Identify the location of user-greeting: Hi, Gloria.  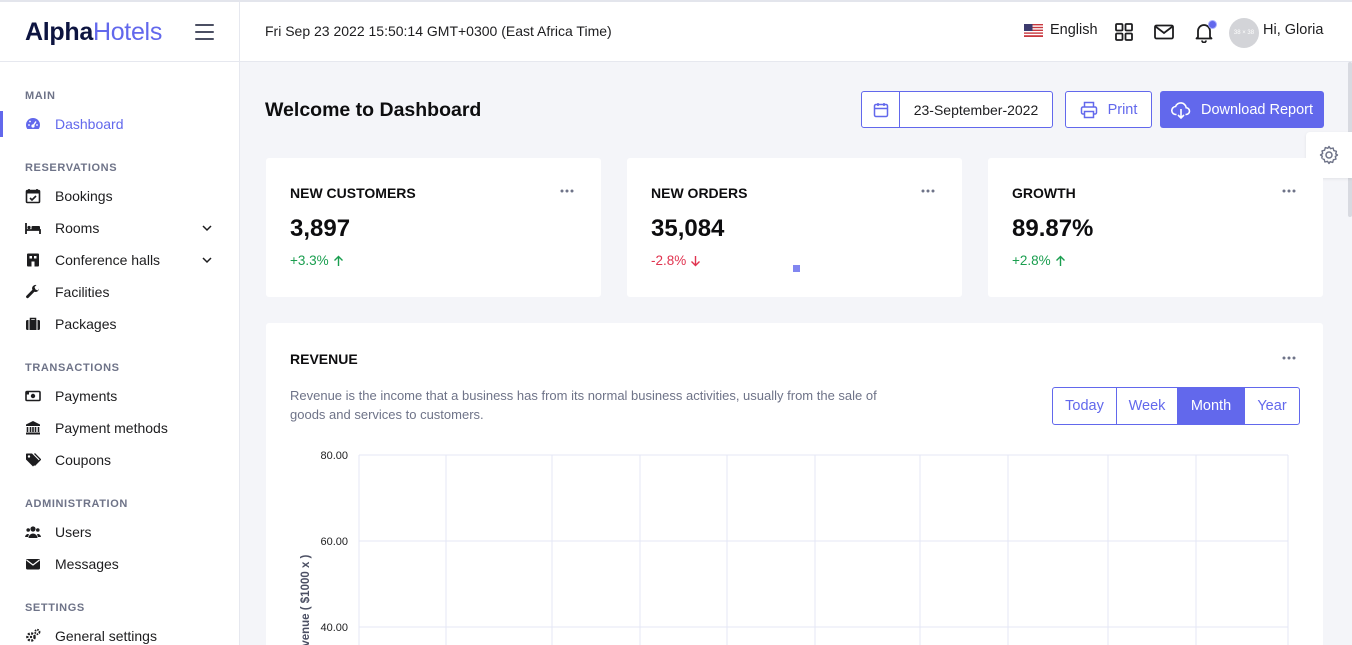
(1293, 30).